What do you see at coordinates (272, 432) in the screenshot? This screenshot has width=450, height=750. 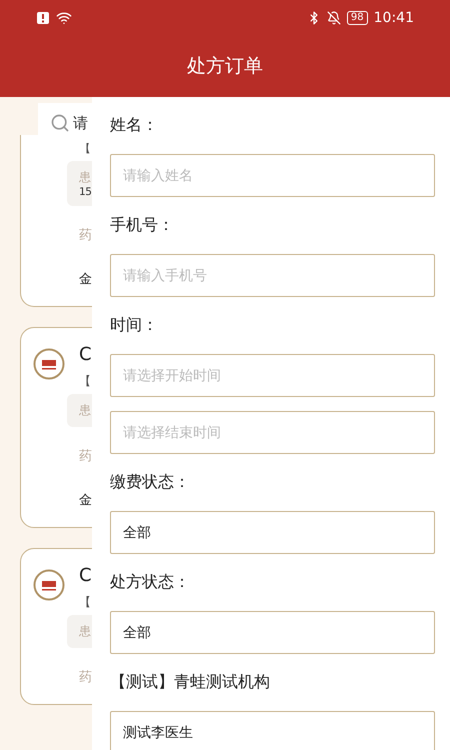 I see `filter-field: 请选择结束时间` at bounding box center [272, 432].